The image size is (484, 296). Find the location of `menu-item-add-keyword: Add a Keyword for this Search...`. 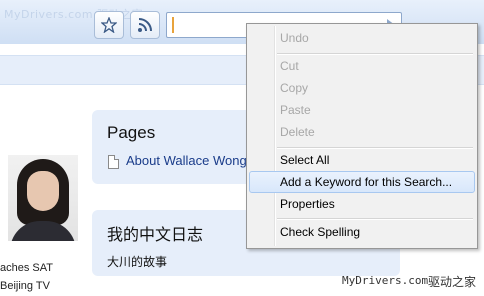

menu-item-add-keyword: Add a Keyword for this Search... is located at coordinates (362, 182).